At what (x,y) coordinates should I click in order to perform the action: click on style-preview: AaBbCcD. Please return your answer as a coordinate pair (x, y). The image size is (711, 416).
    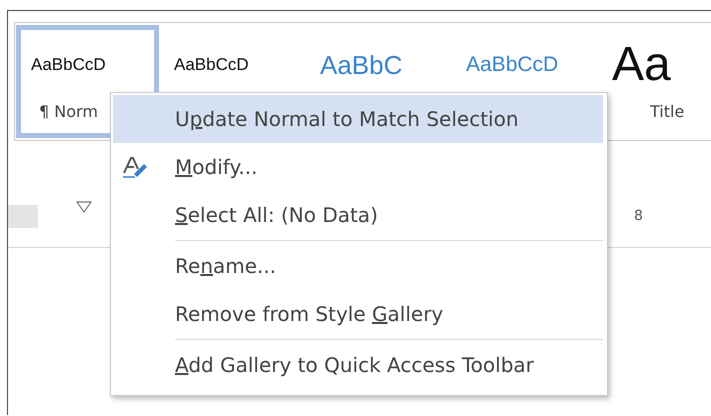
    Looking at the image, I should click on (68, 65).